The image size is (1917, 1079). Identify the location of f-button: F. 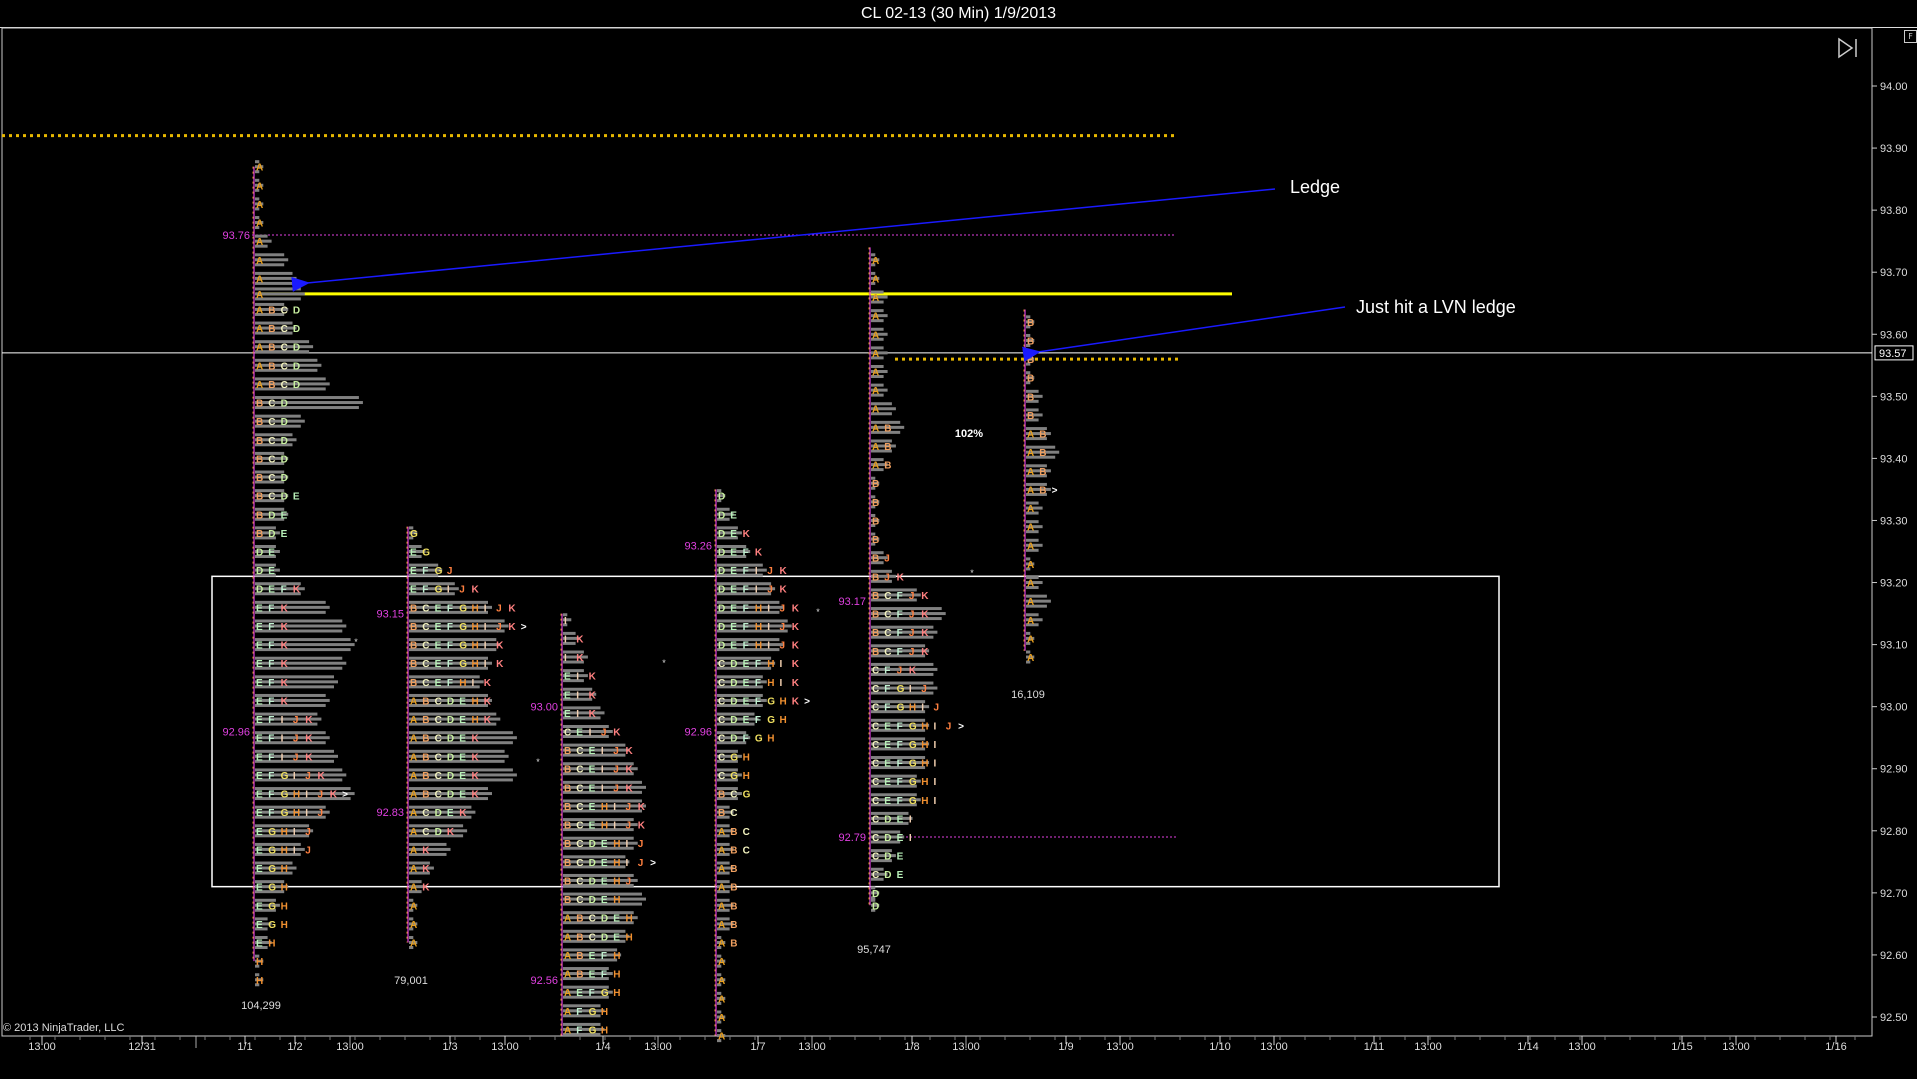
(1910, 36).